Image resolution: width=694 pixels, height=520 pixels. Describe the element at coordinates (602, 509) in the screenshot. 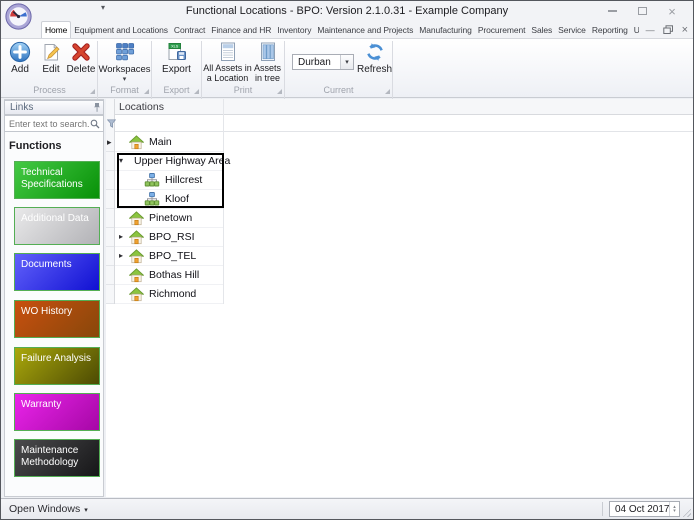

I see `statusbar-separator` at that location.